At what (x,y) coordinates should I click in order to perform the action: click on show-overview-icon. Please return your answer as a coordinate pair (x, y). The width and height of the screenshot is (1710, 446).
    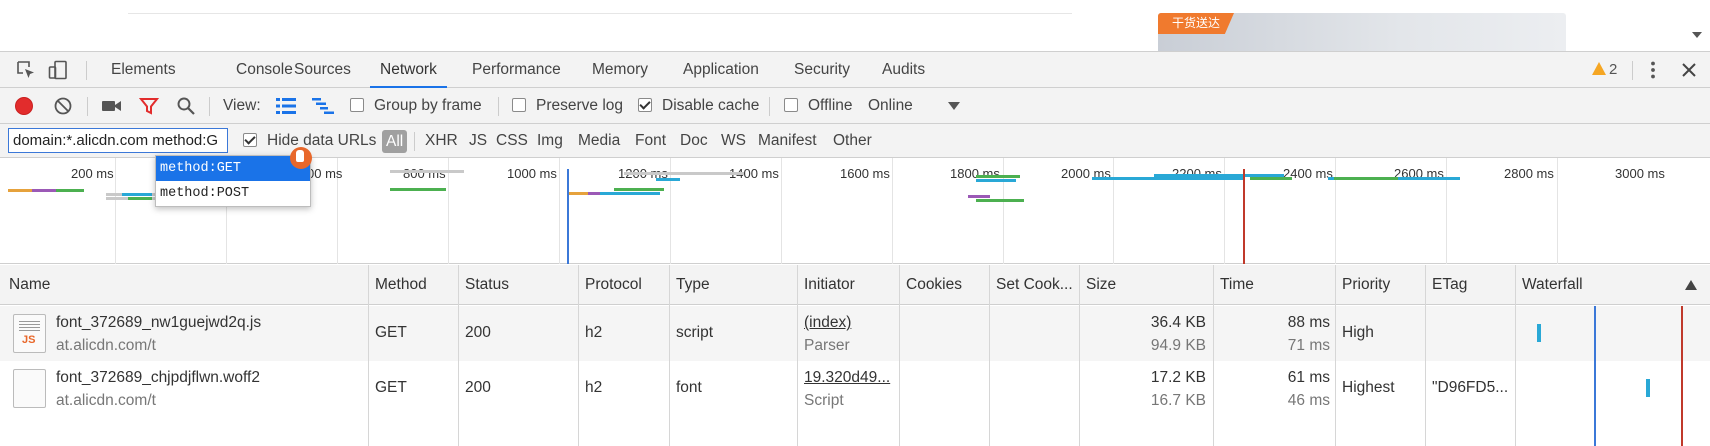
    Looking at the image, I should click on (323, 106).